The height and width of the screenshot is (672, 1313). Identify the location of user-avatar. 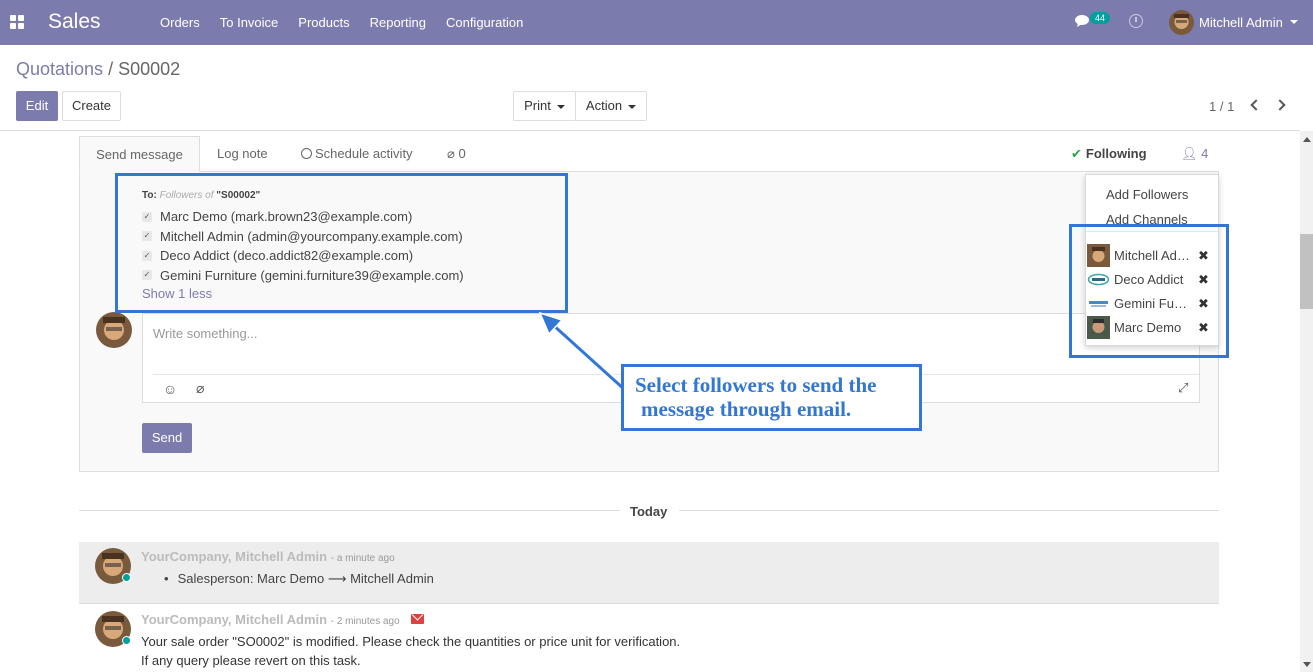
(1181, 22).